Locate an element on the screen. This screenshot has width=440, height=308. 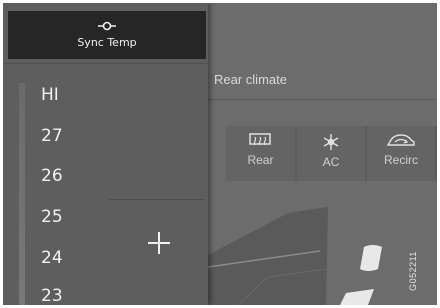
rear-defrost-icon is located at coordinates (260, 139).